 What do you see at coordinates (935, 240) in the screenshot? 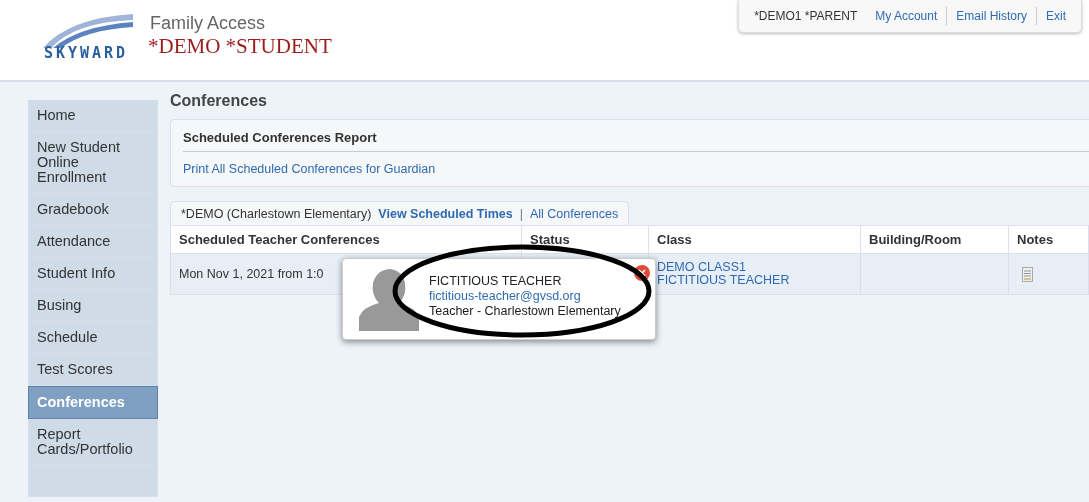
I see `column-header: Building/Room` at bounding box center [935, 240].